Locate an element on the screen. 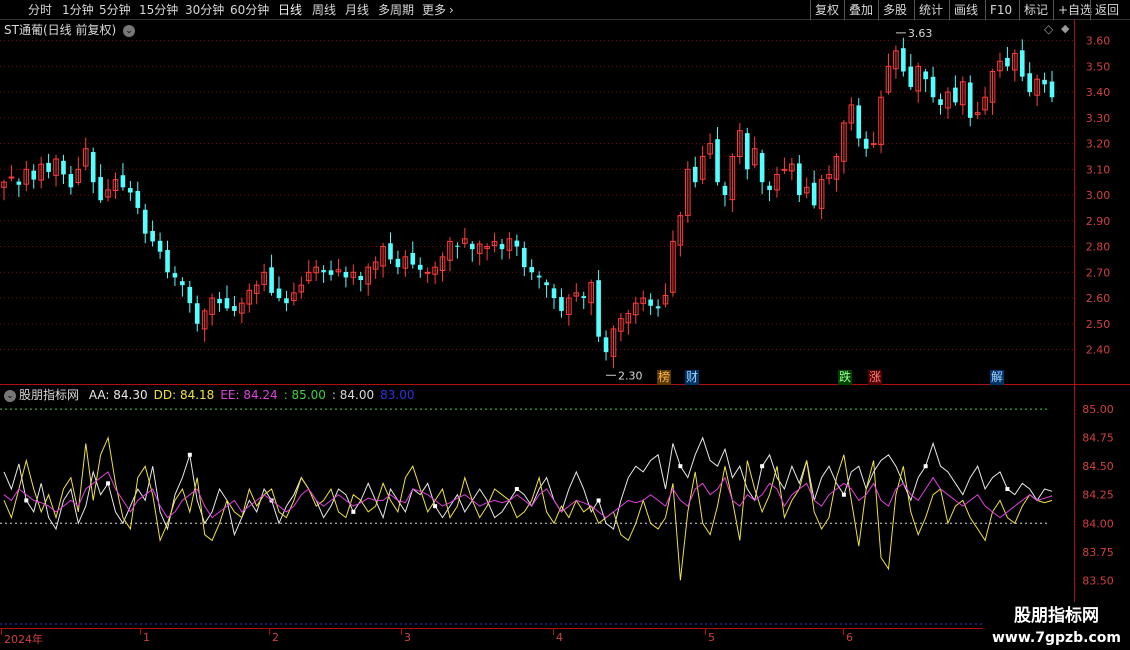 The width and height of the screenshot is (1130, 650). event-marker-0: 榜 is located at coordinates (664, 377).